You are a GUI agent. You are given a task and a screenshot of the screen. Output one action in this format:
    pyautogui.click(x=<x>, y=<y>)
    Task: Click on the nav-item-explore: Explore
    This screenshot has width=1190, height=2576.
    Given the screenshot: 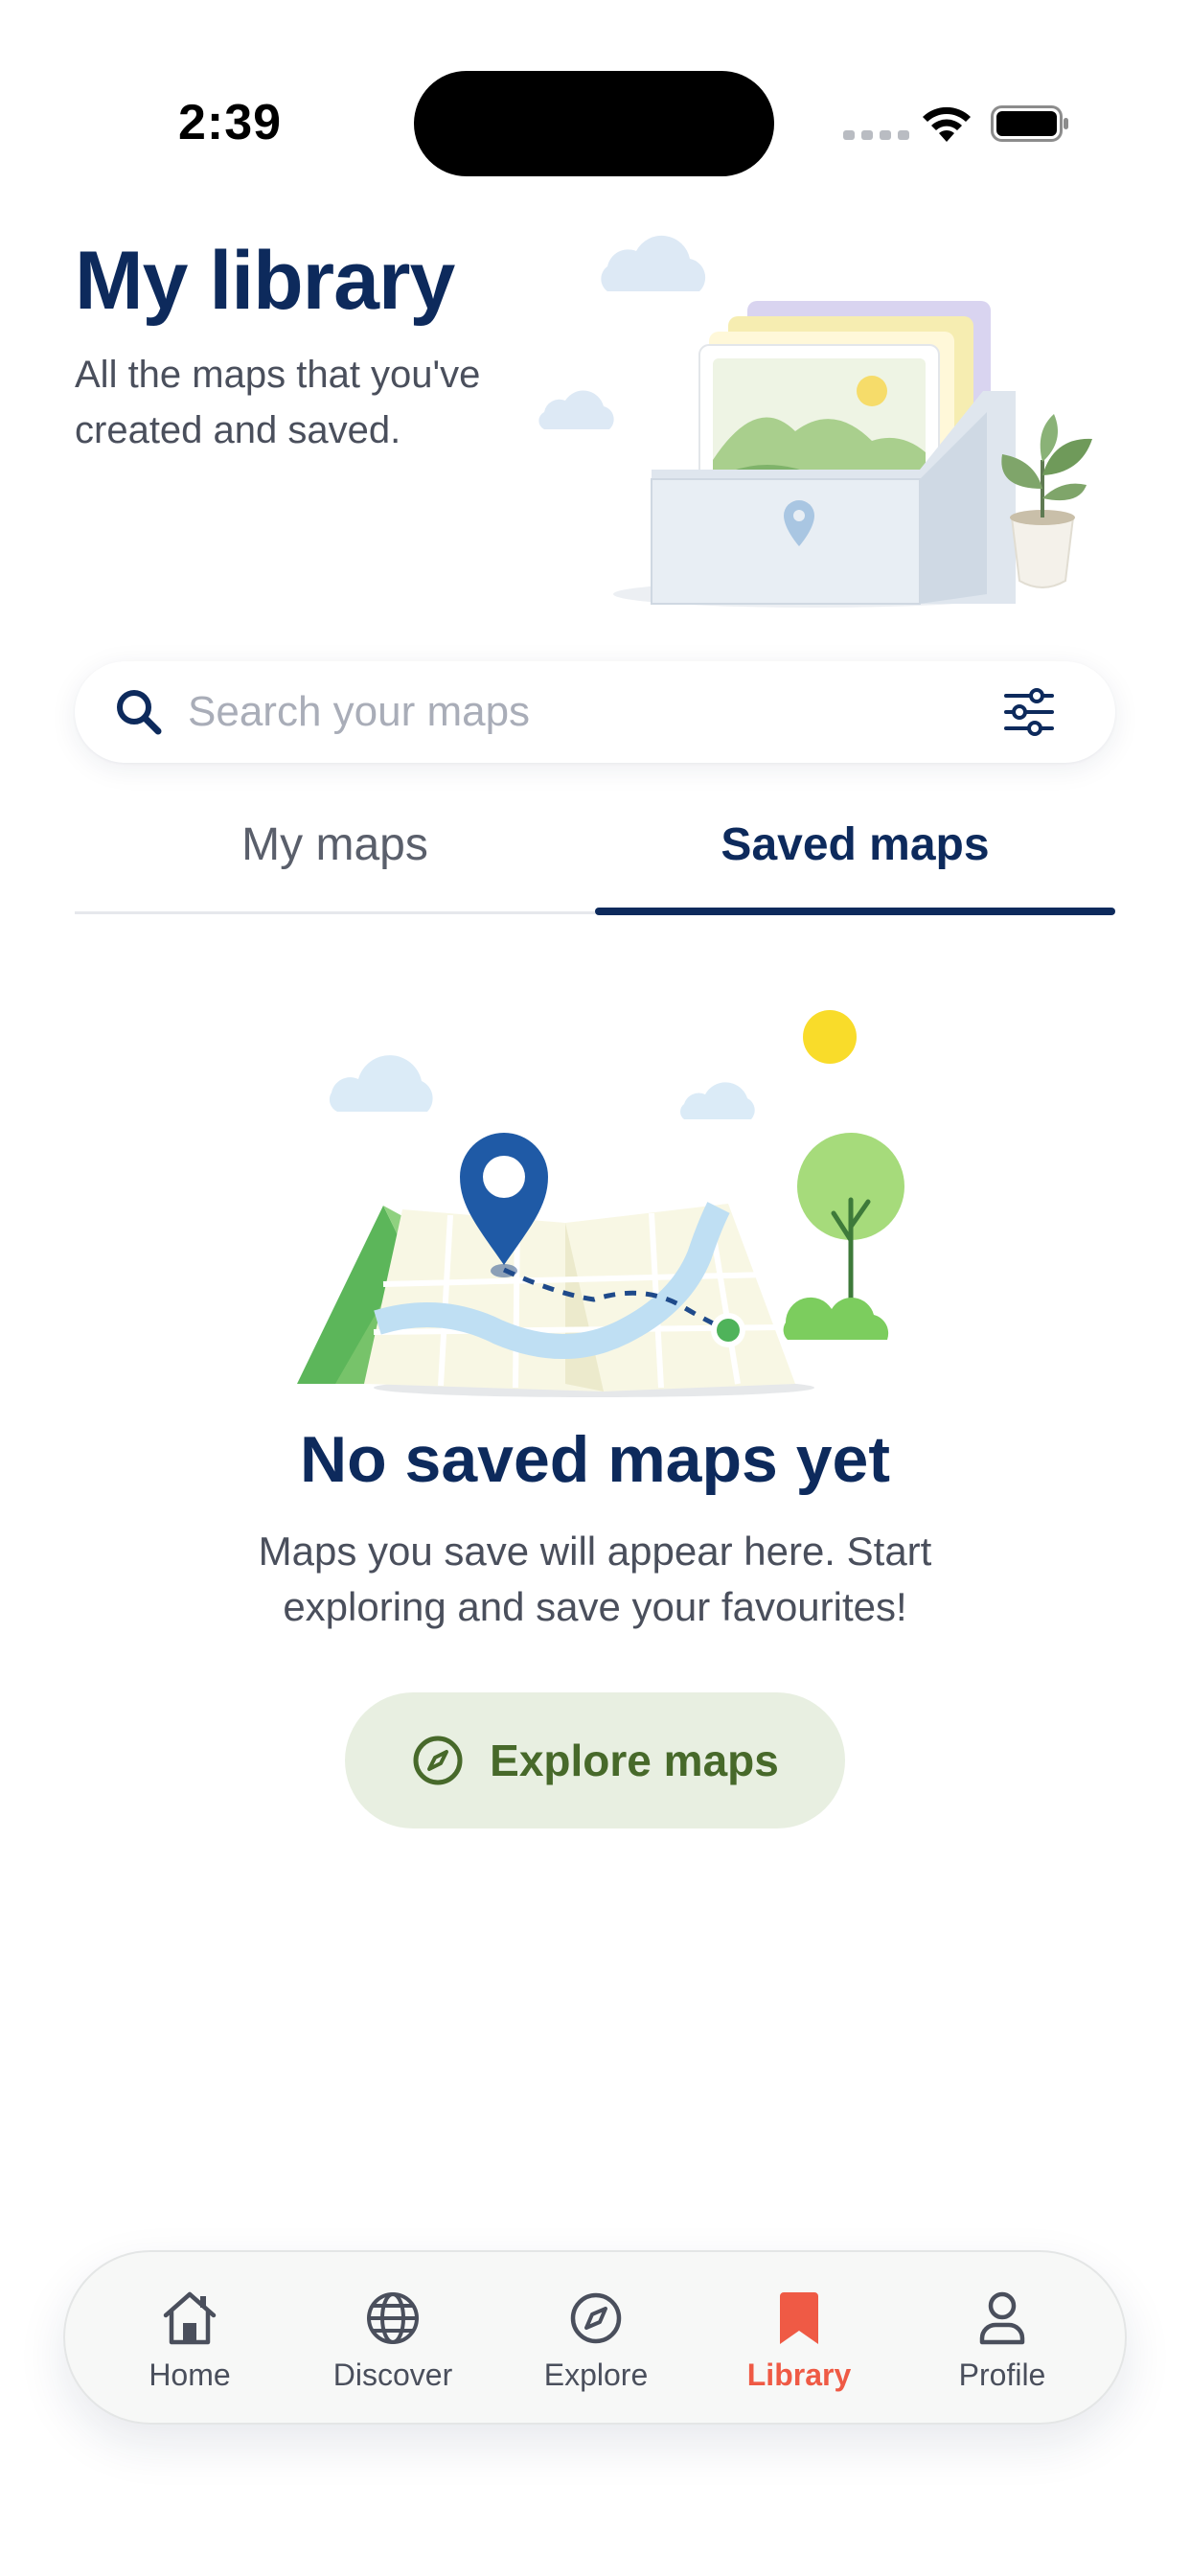 What is the action you would take?
    pyautogui.click(x=596, y=2341)
    